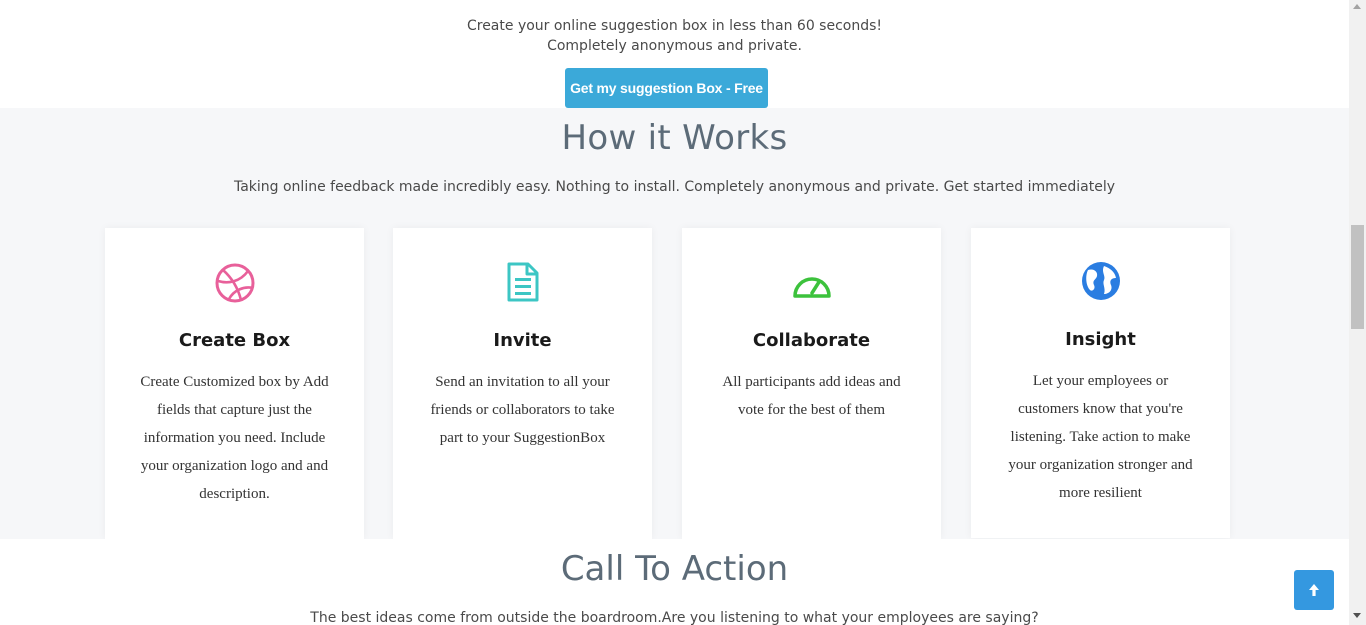  I want to click on card-title: Insight, so click(1100, 339).